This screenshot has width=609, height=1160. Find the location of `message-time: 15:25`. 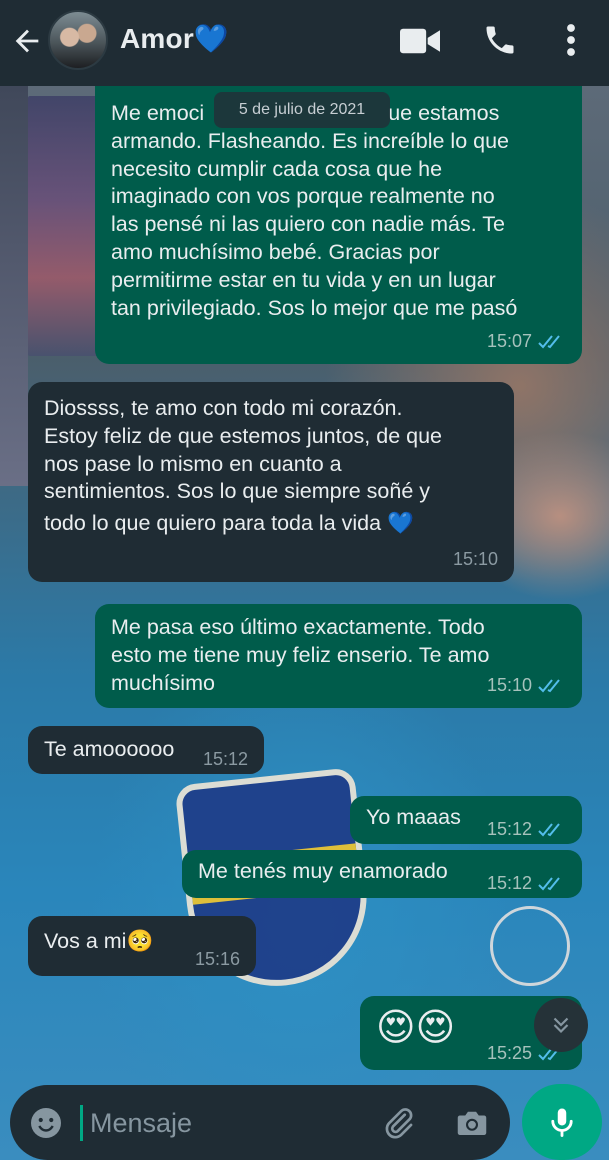

message-time: 15:25 is located at coordinates (509, 1053).